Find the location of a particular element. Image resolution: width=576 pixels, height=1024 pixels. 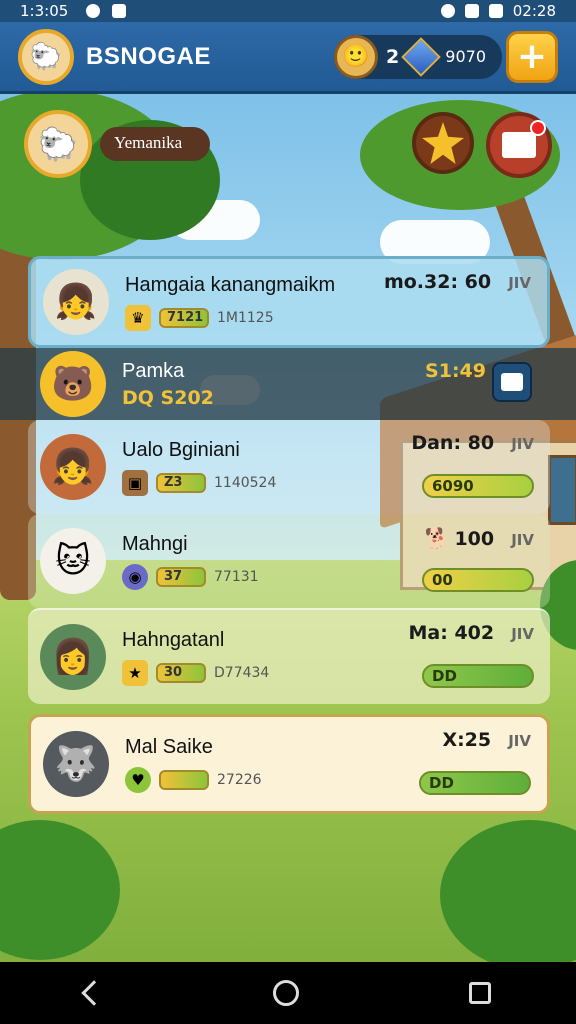

stat-bar is located at coordinates (184, 779).